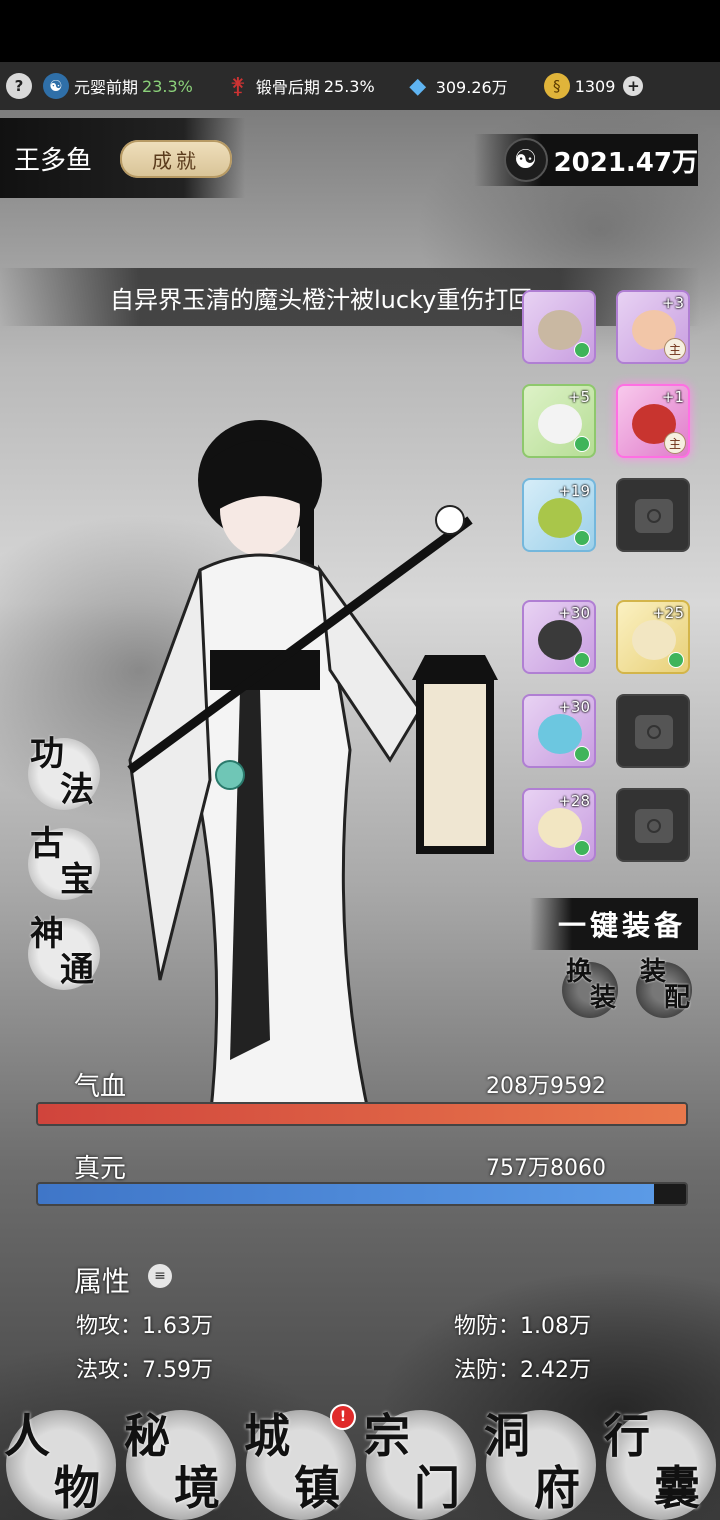 The width and height of the screenshot is (720, 1520). What do you see at coordinates (106, 87) in the screenshot?
I see `realm-label: 元婴前期` at bounding box center [106, 87].